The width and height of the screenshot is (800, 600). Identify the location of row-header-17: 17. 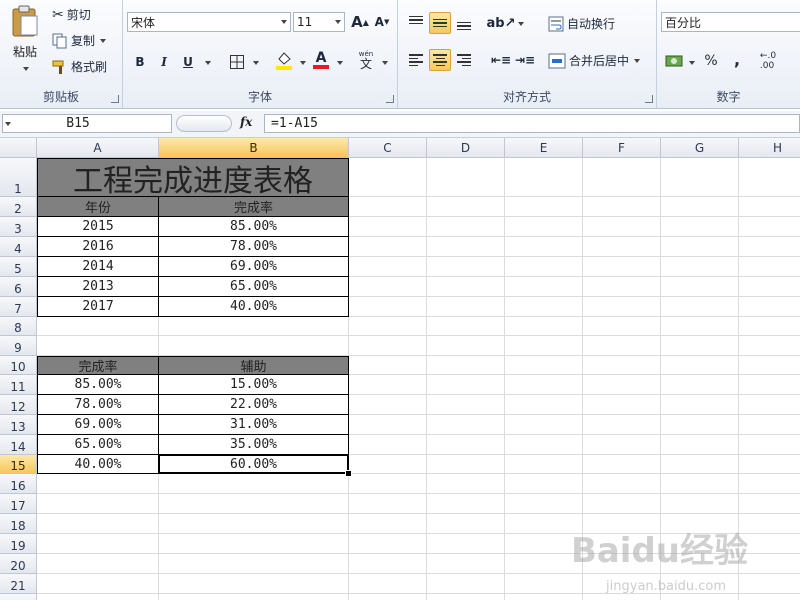
(18, 504).